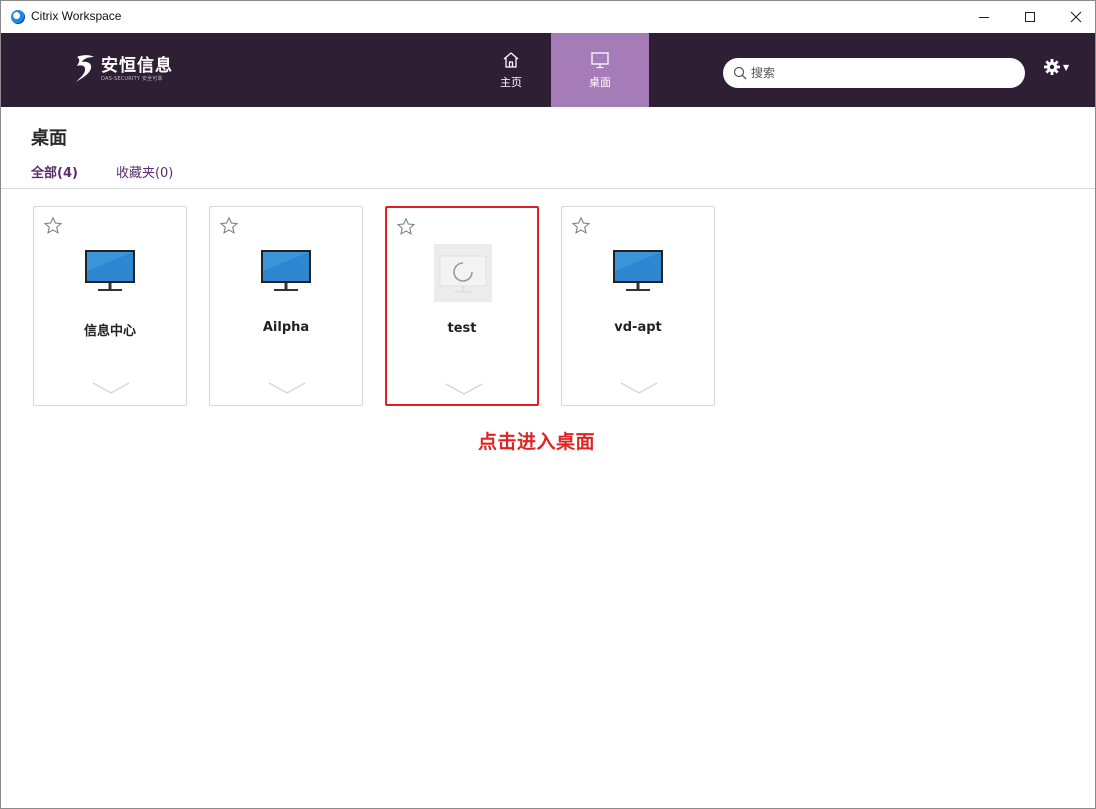 The width and height of the screenshot is (1096, 809). What do you see at coordinates (110, 306) in the screenshot?
I see `desktop-card: 信息中心` at bounding box center [110, 306].